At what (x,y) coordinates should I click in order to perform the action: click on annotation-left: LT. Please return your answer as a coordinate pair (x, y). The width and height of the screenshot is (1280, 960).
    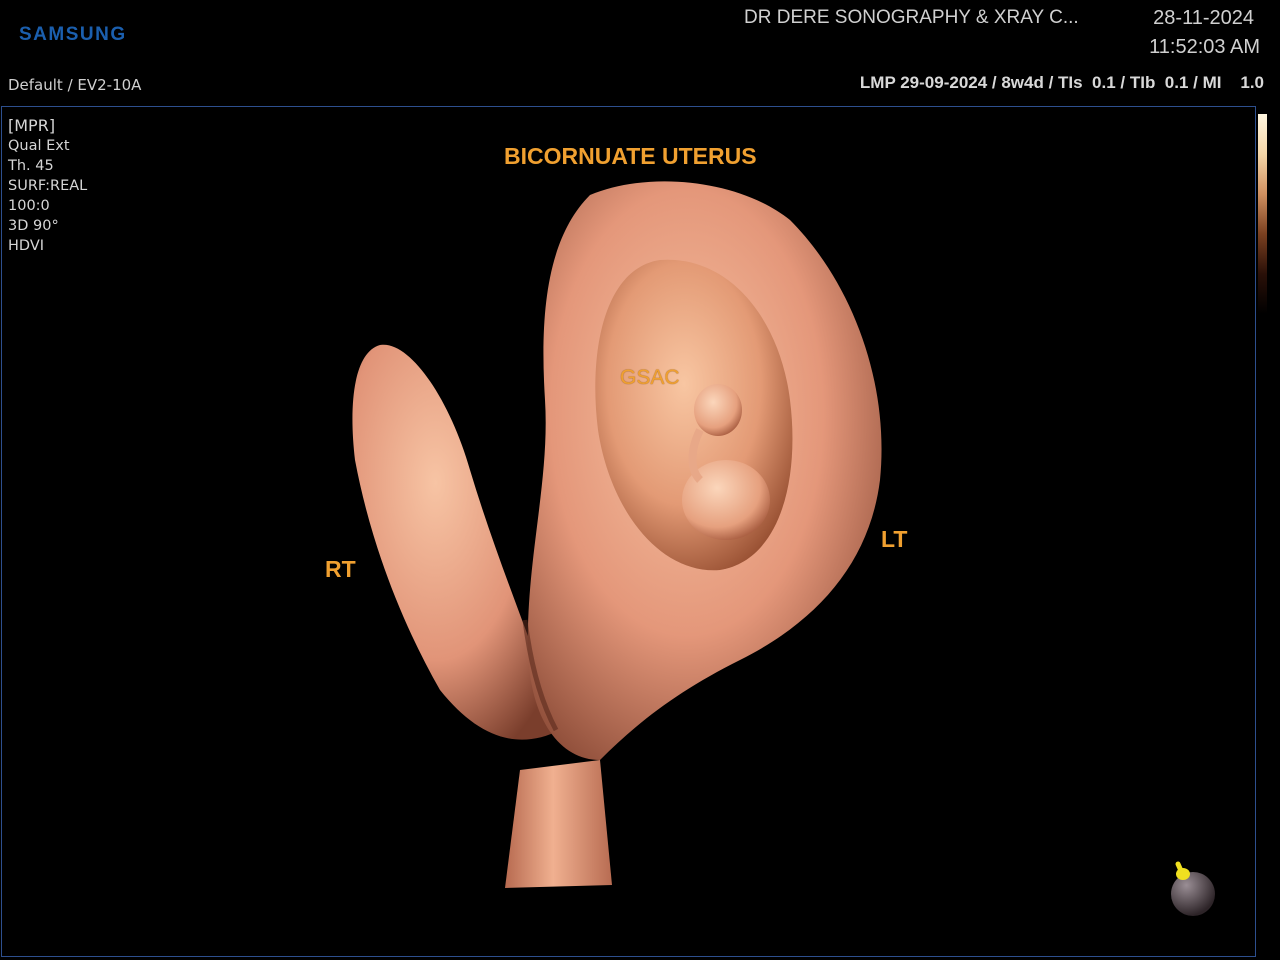
    Looking at the image, I should click on (894, 539).